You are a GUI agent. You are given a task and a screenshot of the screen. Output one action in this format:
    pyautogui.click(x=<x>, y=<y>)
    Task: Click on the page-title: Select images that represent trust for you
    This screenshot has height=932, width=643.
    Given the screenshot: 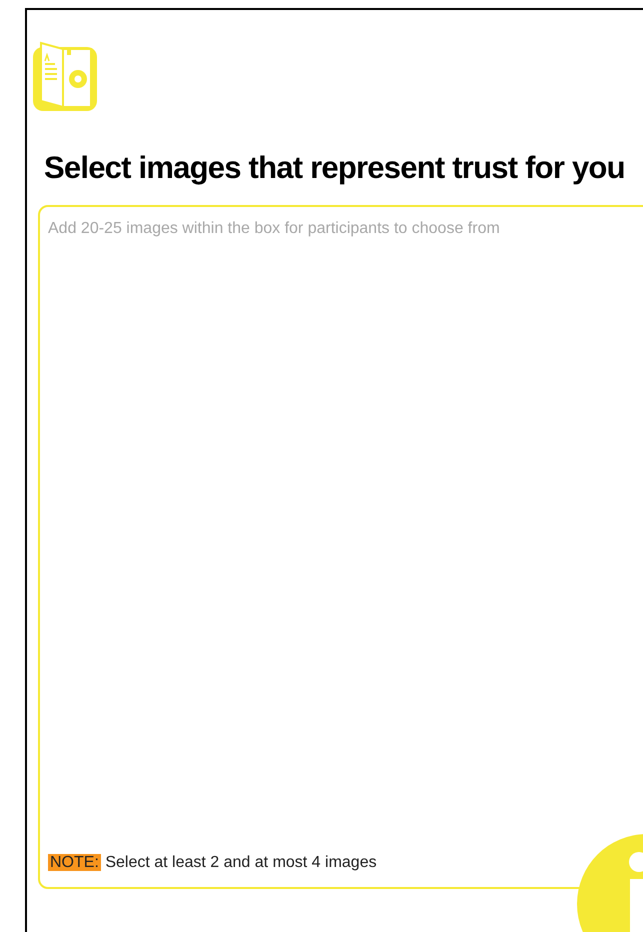 What is the action you would take?
    pyautogui.click(x=335, y=168)
    